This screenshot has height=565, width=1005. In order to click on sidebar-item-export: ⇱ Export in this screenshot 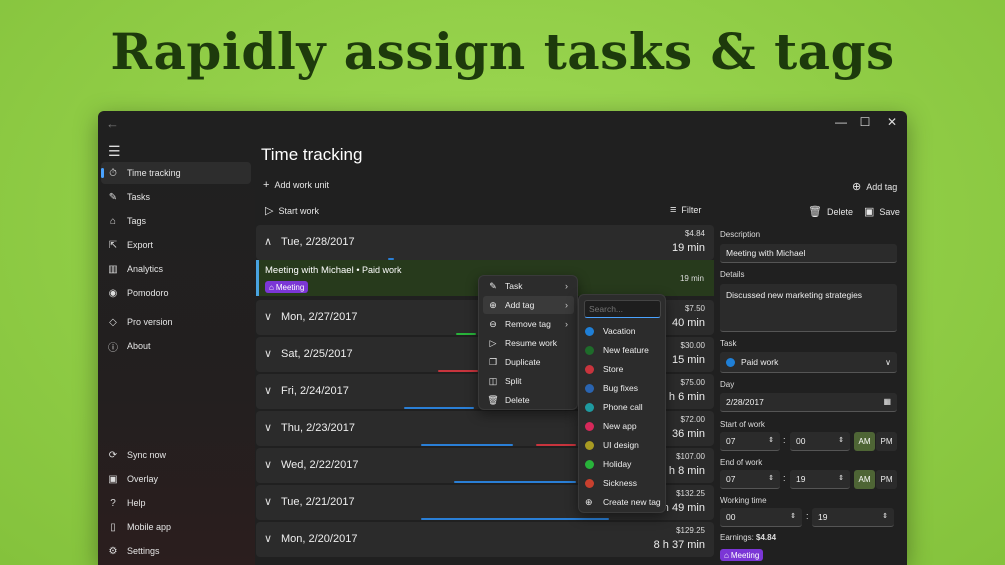, I will do `click(176, 245)`.